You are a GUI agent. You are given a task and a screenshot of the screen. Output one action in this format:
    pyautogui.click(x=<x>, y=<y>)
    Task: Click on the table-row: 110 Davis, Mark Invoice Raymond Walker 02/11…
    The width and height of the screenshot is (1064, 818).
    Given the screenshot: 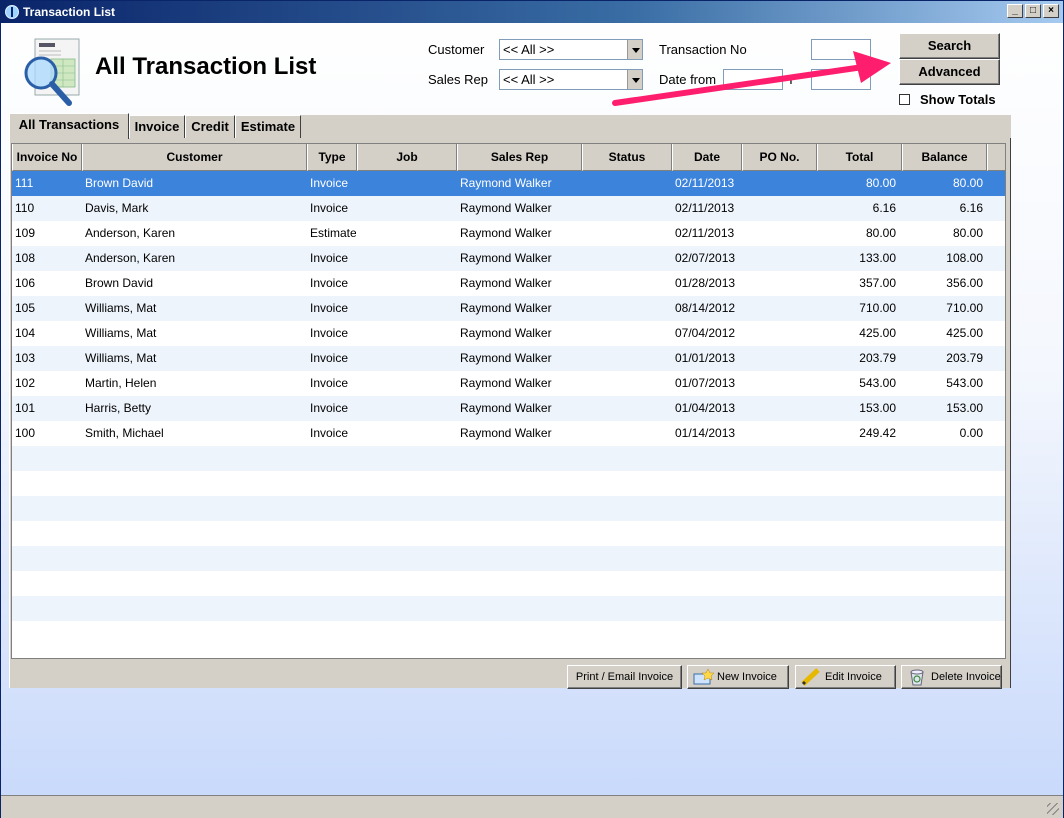 What is the action you would take?
    pyautogui.click(x=508, y=208)
    